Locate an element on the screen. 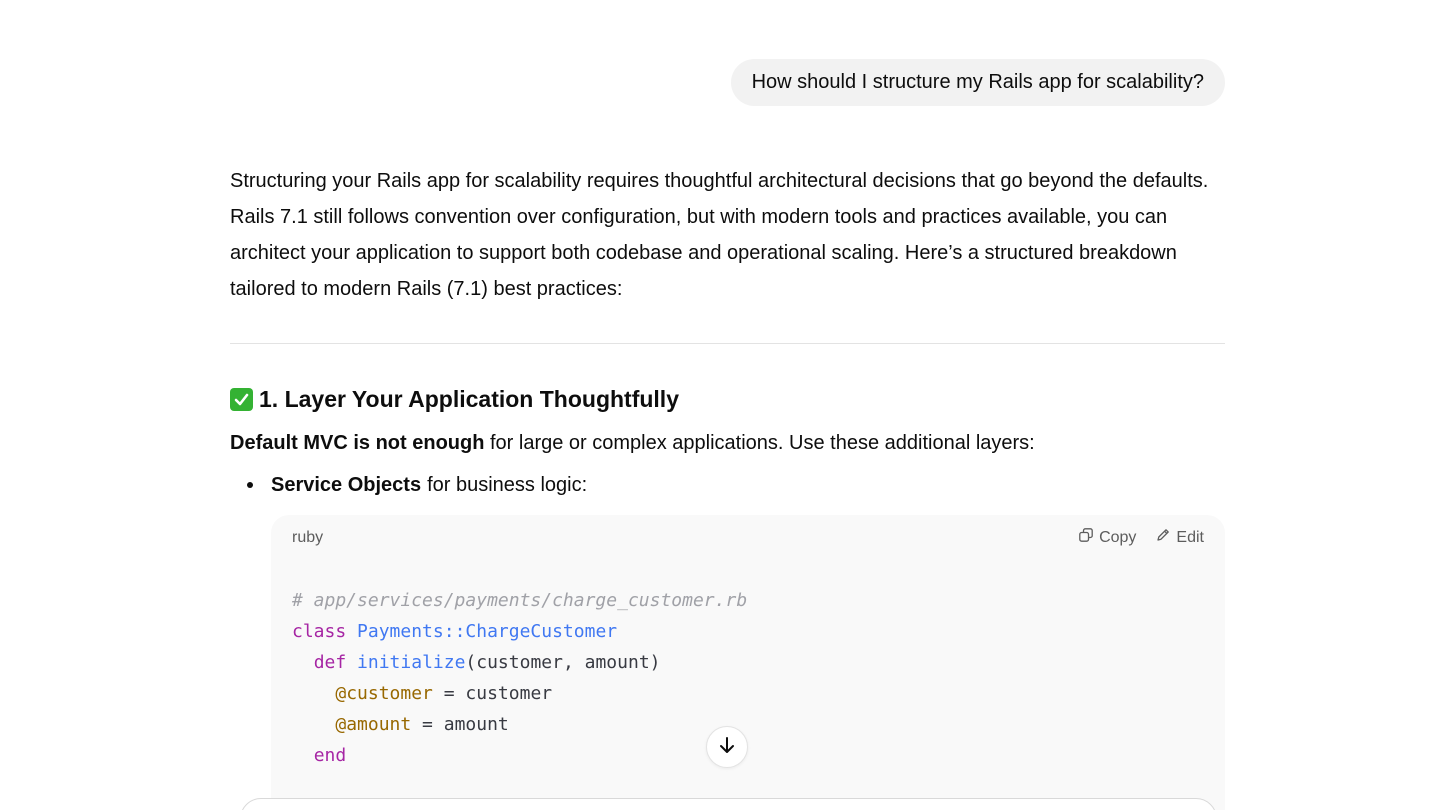 The width and height of the screenshot is (1440, 810). section-divider is located at coordinates (727, 343).